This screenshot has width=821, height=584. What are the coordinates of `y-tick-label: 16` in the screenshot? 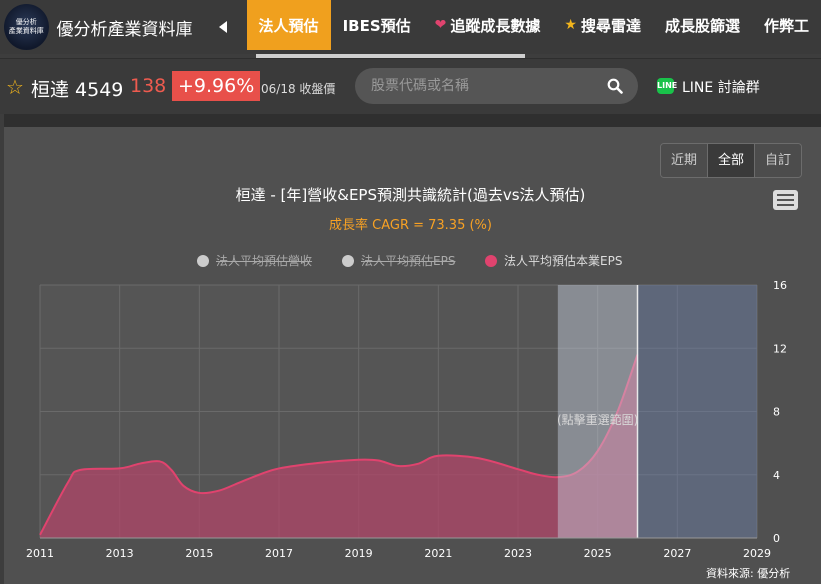 It's located at (780, 285).